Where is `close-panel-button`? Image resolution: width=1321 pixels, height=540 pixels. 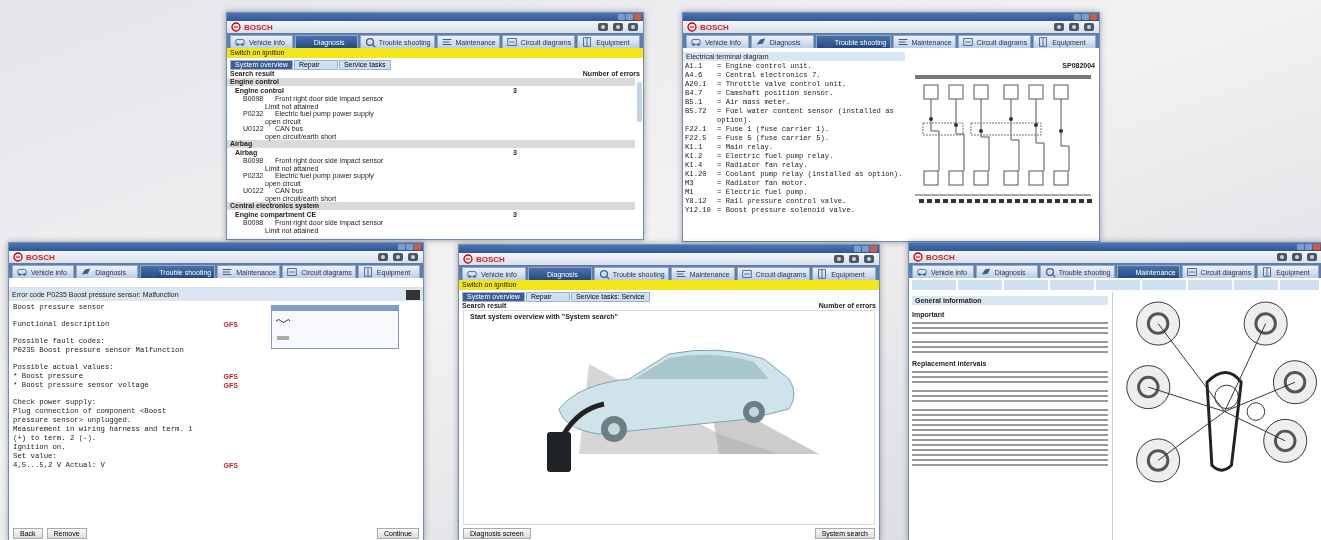
close-panel-button is located at coordinates (413, 294).